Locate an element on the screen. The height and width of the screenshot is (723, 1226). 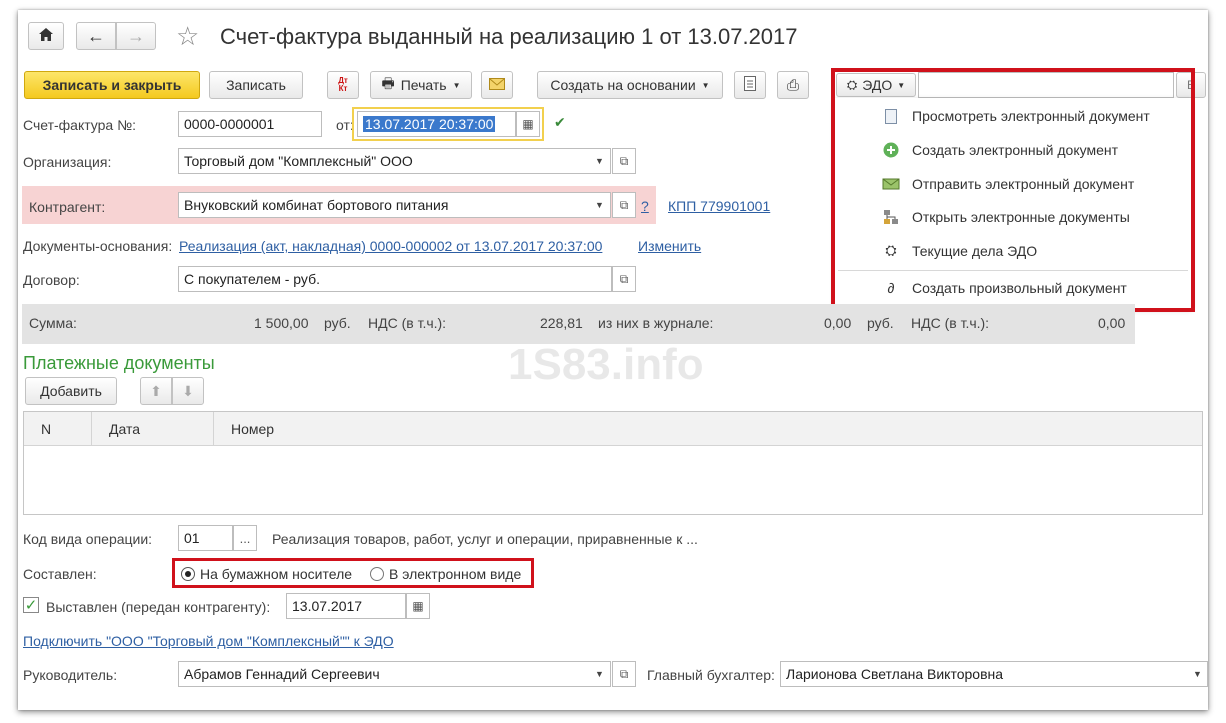
composed-label: Составлен: is located at coordinates (60, 574).